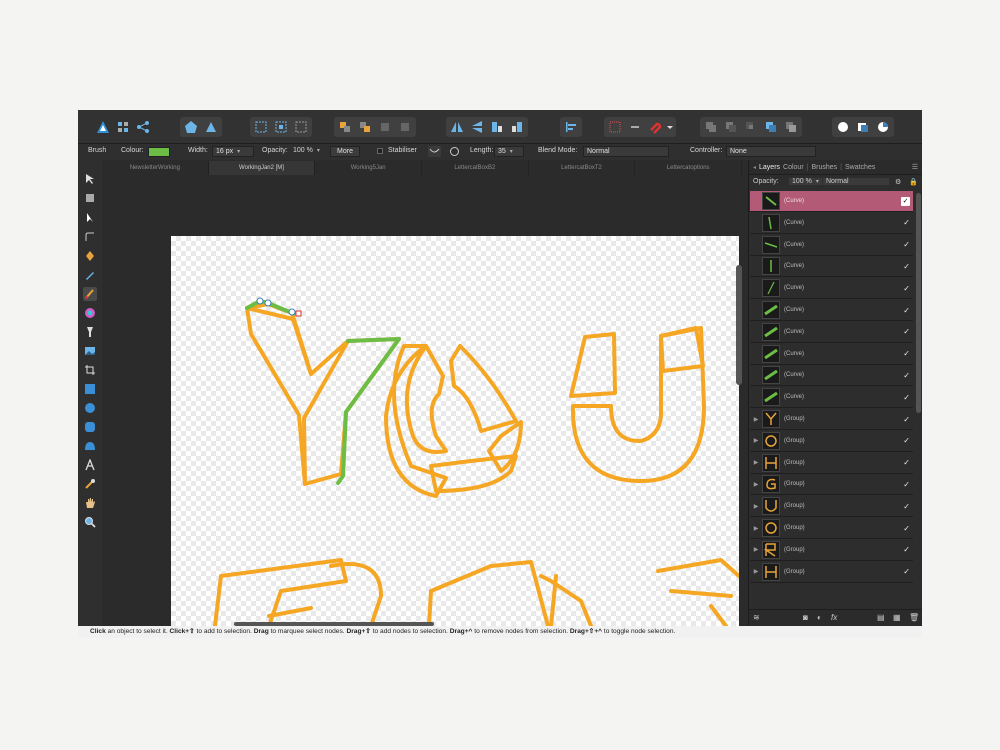  I want to click on width-field: 16 px, so click(233, 151).